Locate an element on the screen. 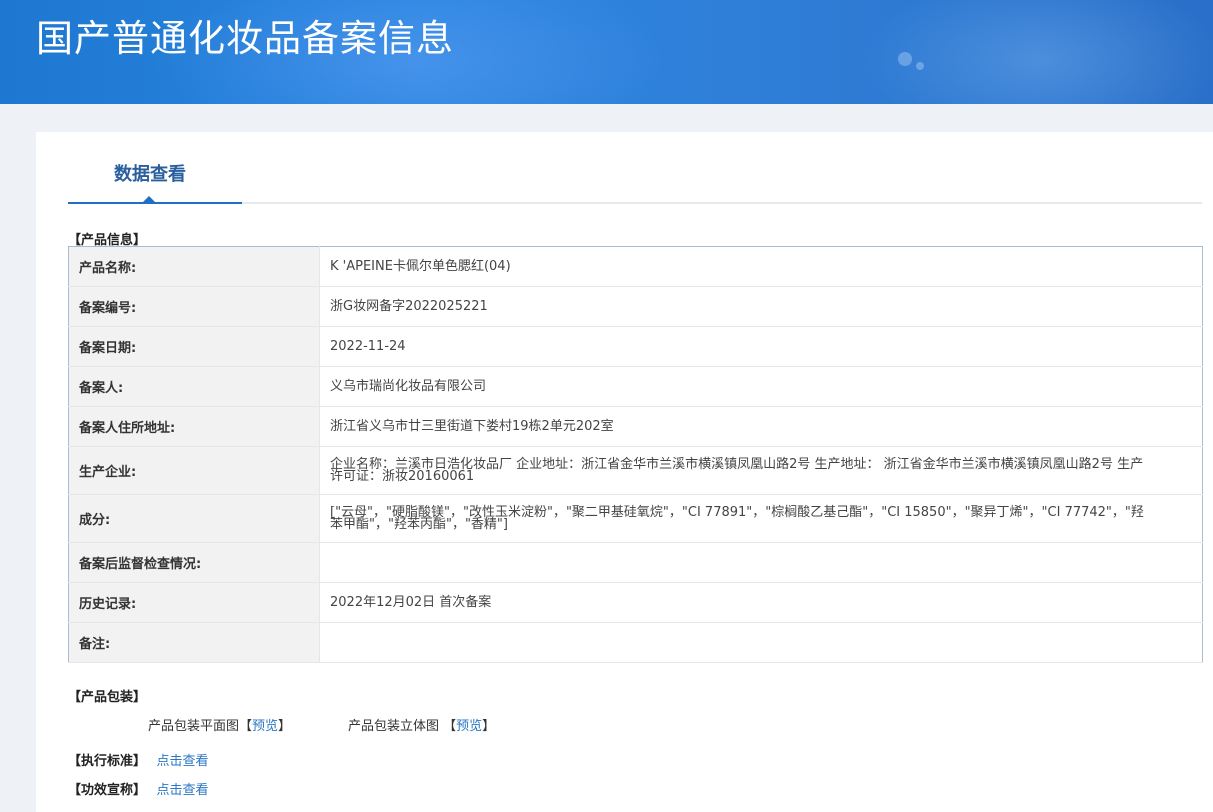  tab-active-indicator is located at coordinates (149, 199).